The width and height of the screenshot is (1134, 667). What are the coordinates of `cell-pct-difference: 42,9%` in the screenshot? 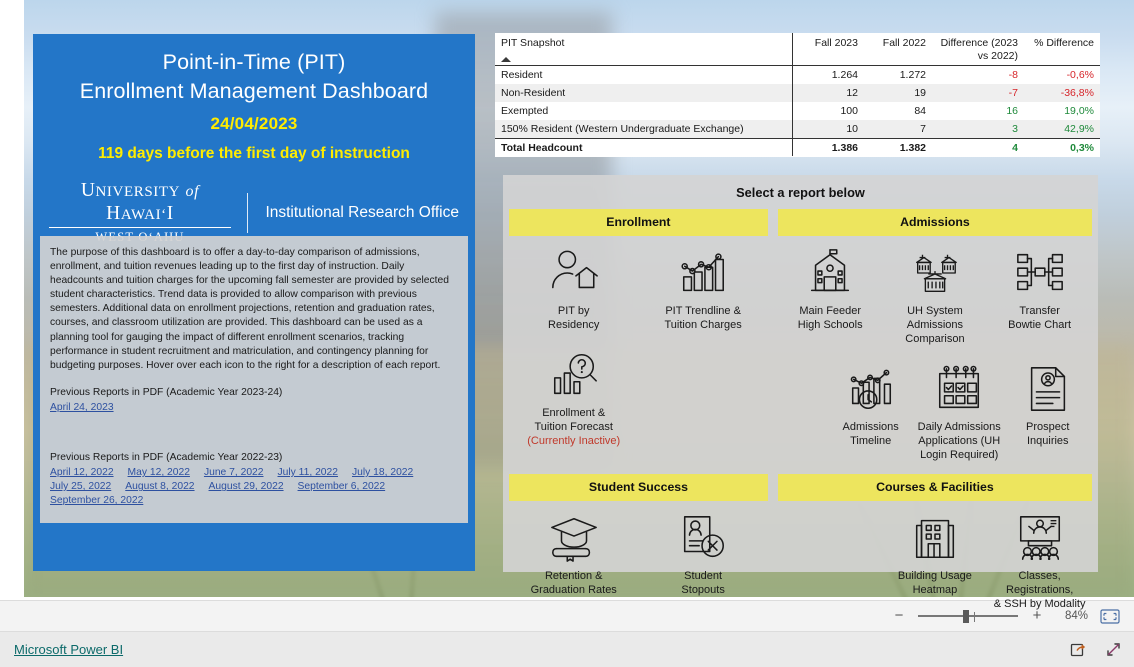 It's located at (1079, 128).